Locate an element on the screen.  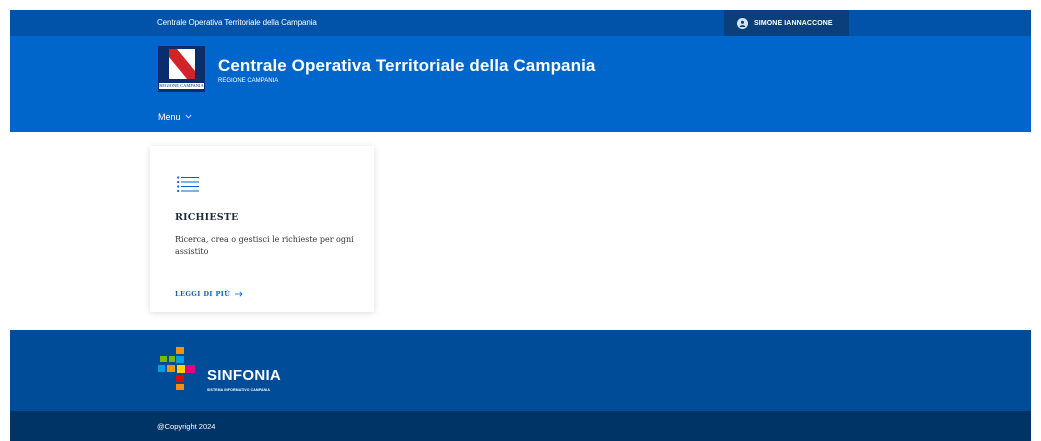
copyright-text: @Copyright 2024 is located at coordinates (186, 426).